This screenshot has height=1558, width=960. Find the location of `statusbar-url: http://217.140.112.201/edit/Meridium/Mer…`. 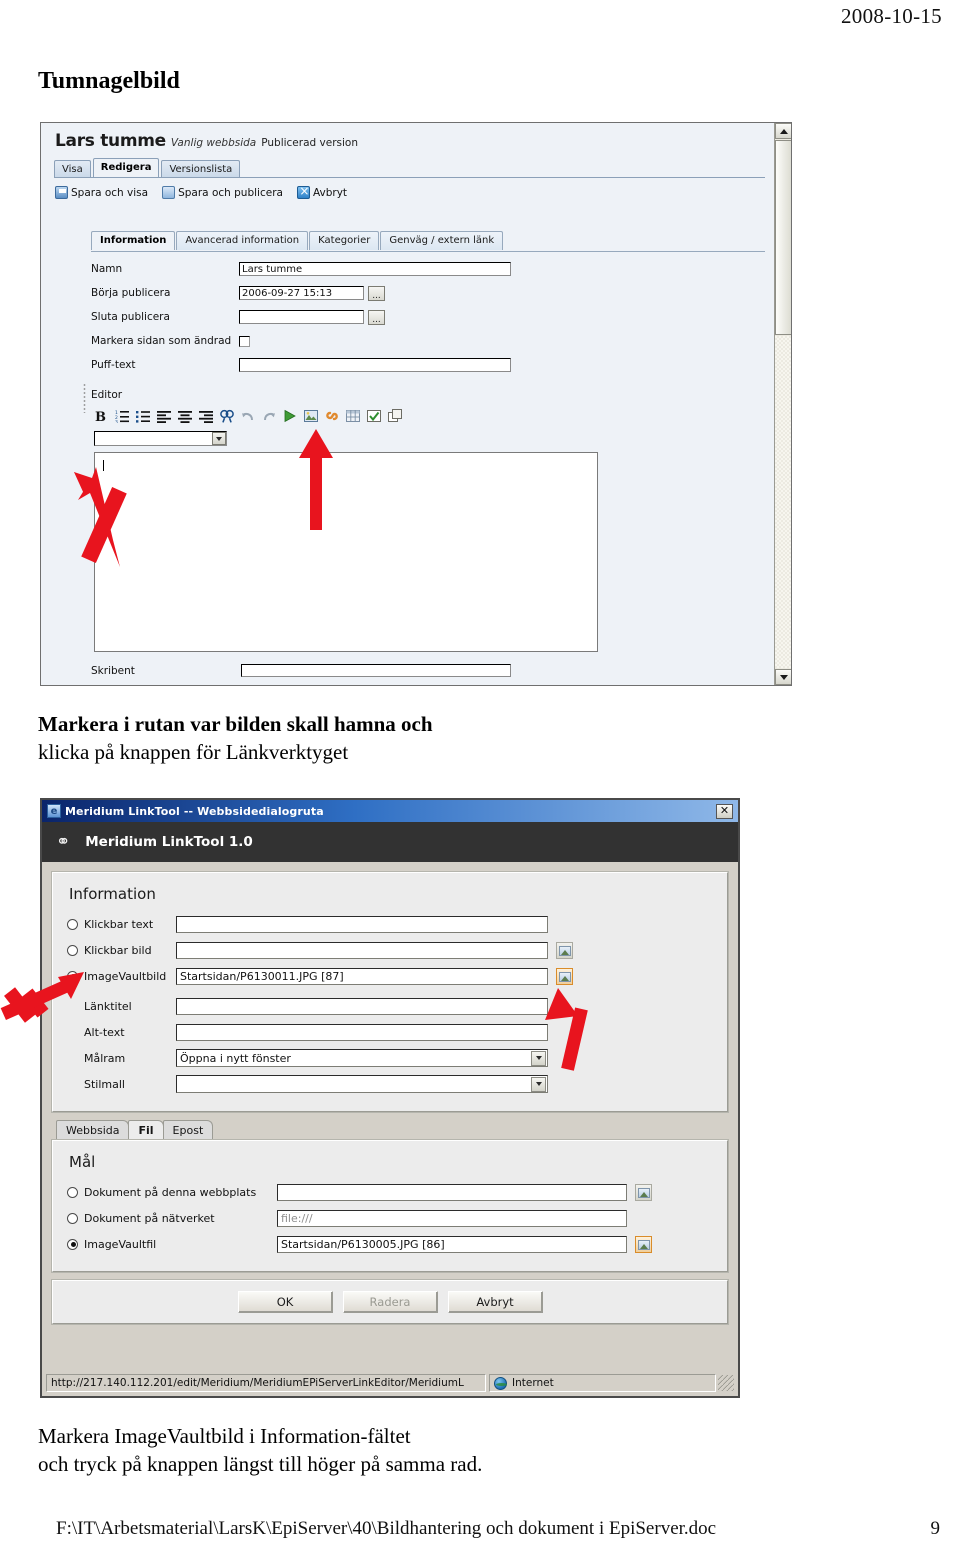

statusbar-url: http://217.140.112.201/edit/Meridium/Mer… is located at coordinates (266, 1383).